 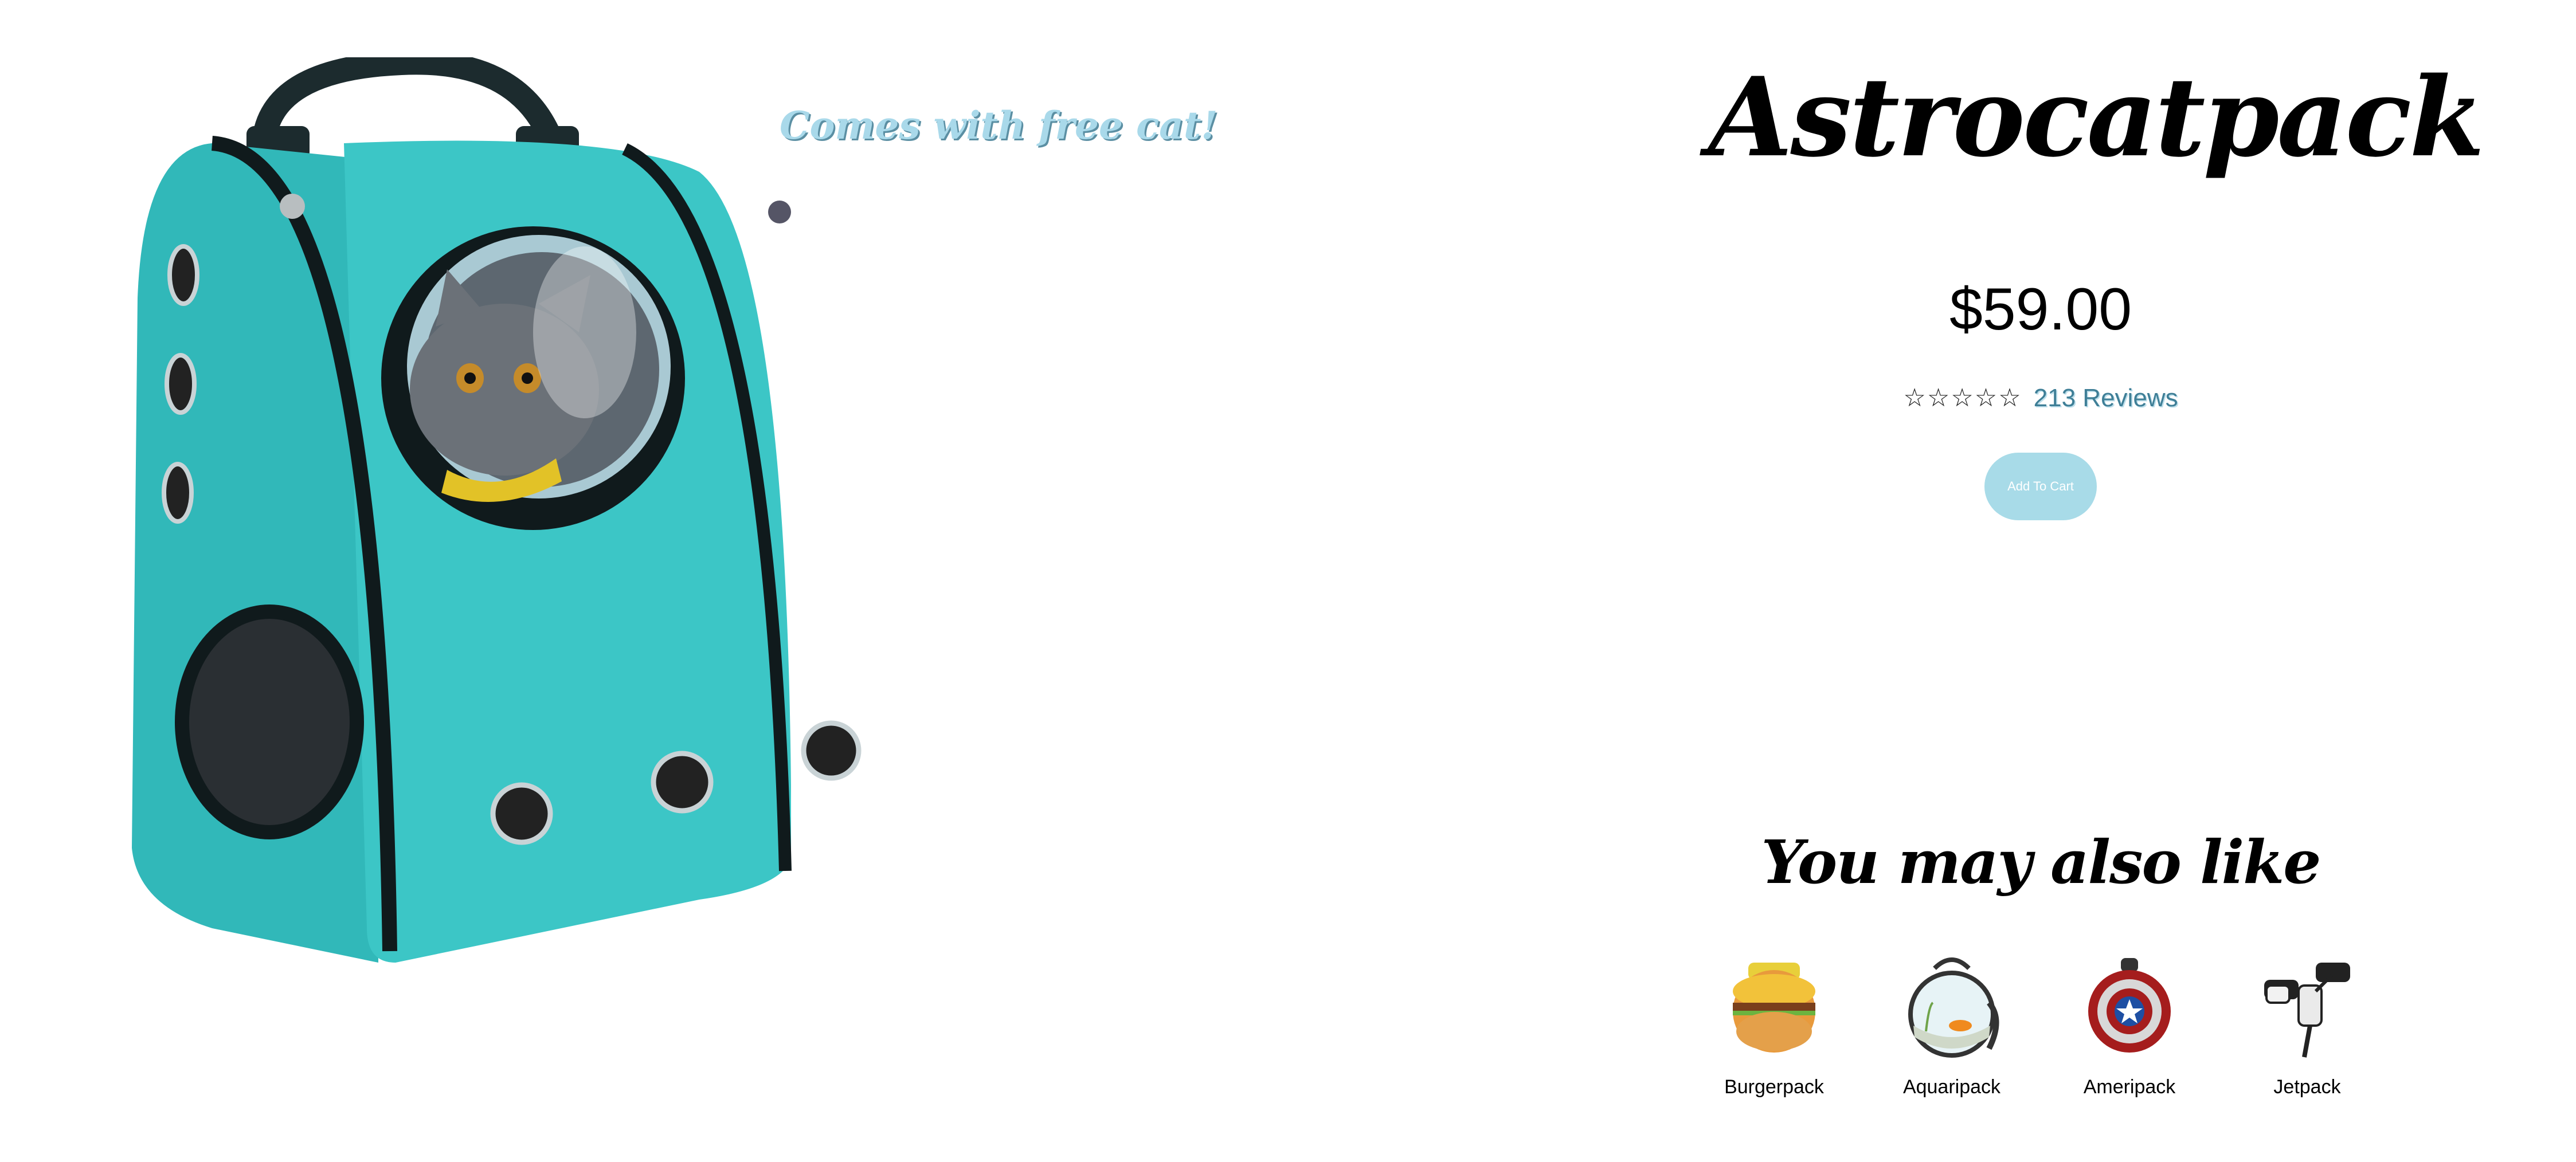 I want to click on product-title: Astrocatpack, so click(x=2096, y=117).